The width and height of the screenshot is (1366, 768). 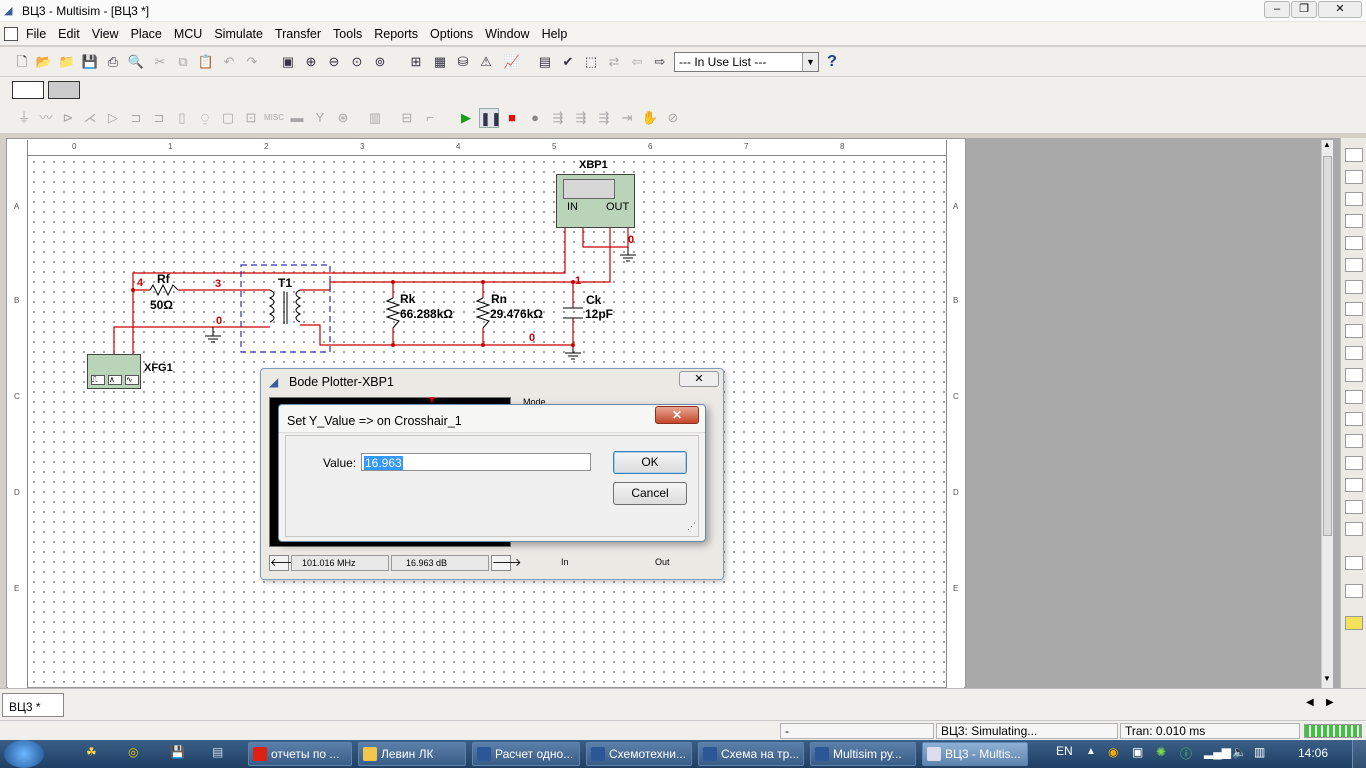 What do you see at coordinates (1354, 155) in the screenshot?
I see `multimeter-icon` at bounding box center [1354, 155].